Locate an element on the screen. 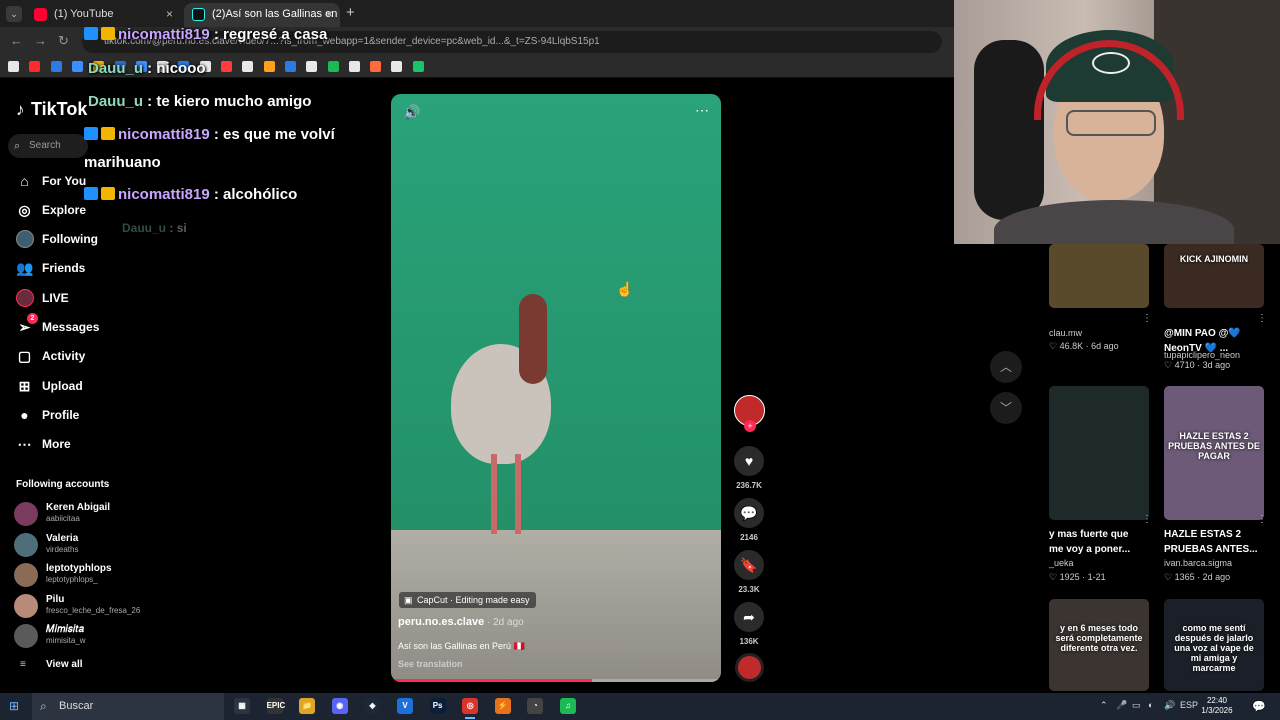 The height and width of the screenshot is (720, 1280). taskbar-app-icon: ♫ is located at coordinates (568, 706).